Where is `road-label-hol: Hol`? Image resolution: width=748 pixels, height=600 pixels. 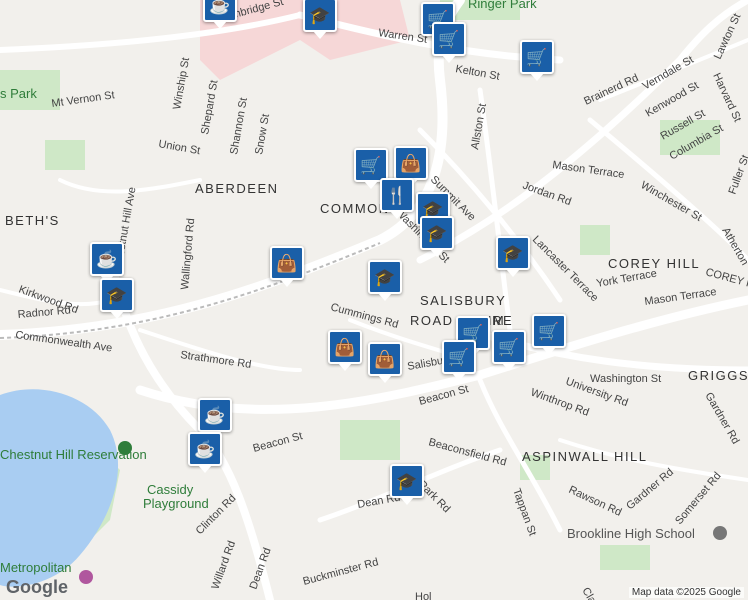
road-label-hol: Hol is located at coordinates (423, 595).